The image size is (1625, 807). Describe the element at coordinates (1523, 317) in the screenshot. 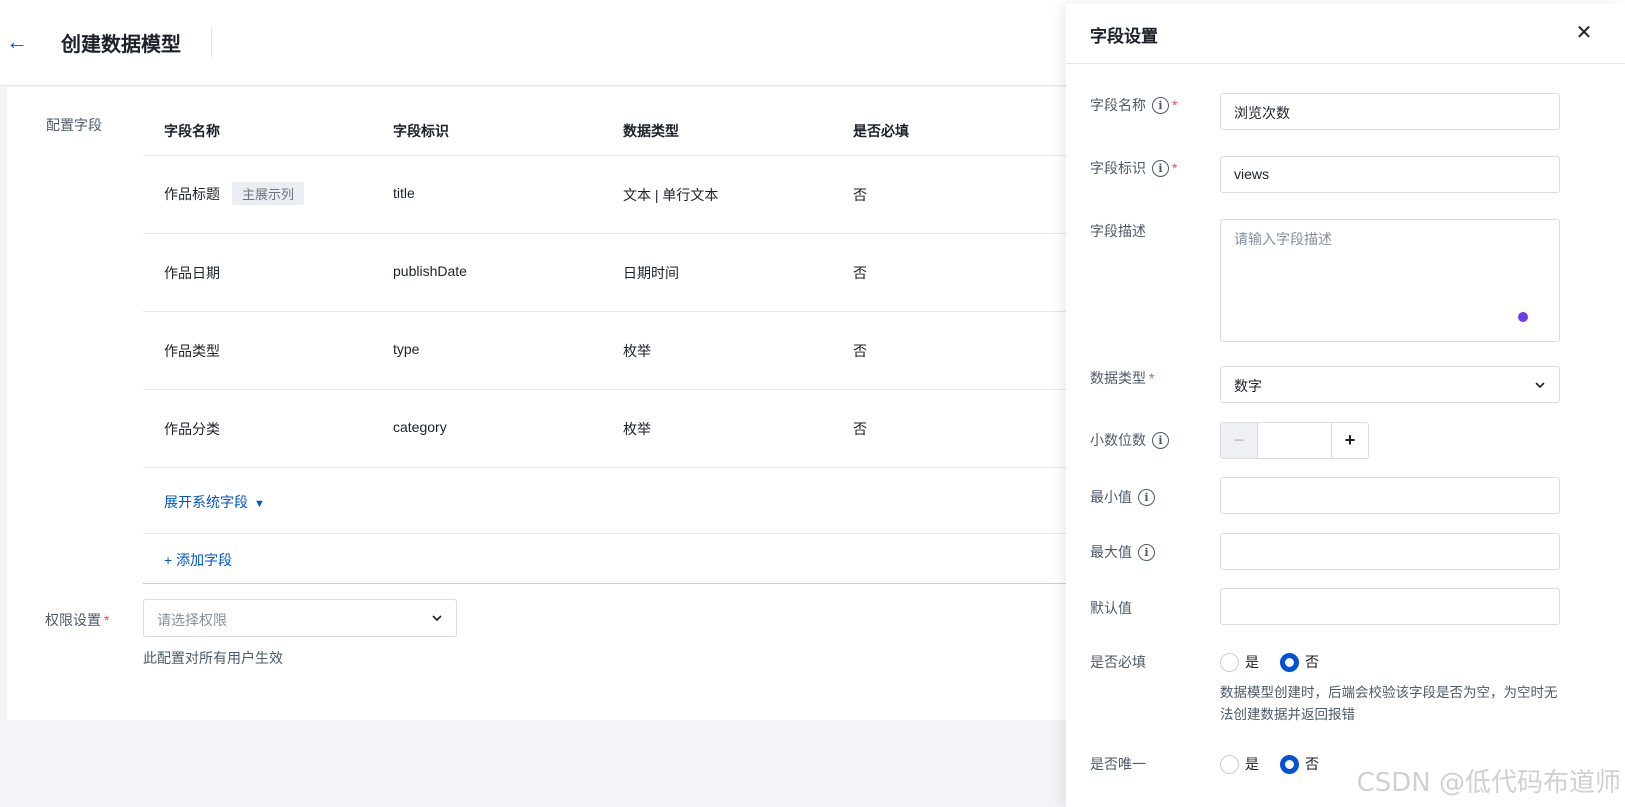

I see `status-dot` at that location.